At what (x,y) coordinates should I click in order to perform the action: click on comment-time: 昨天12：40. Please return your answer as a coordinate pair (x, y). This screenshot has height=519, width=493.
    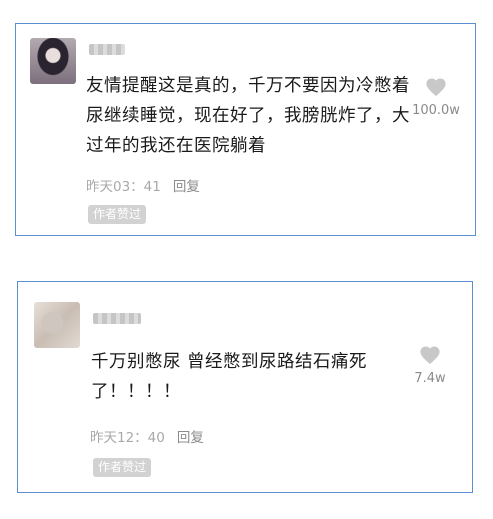
    Looking at the image, I should click on (127, 438).